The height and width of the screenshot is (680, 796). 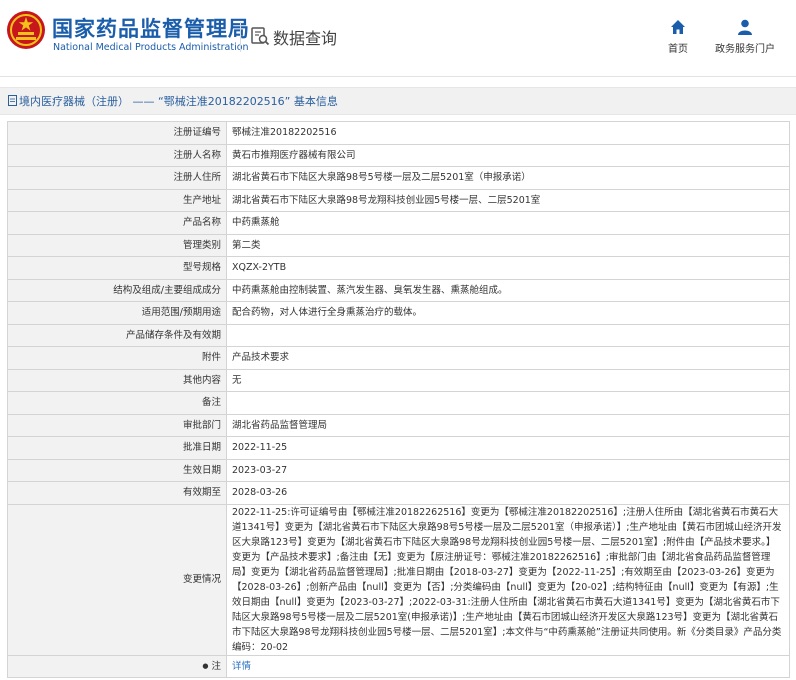 I want to click on table-row: 生效日期 2023-03-27, so click(x=398, y=470).